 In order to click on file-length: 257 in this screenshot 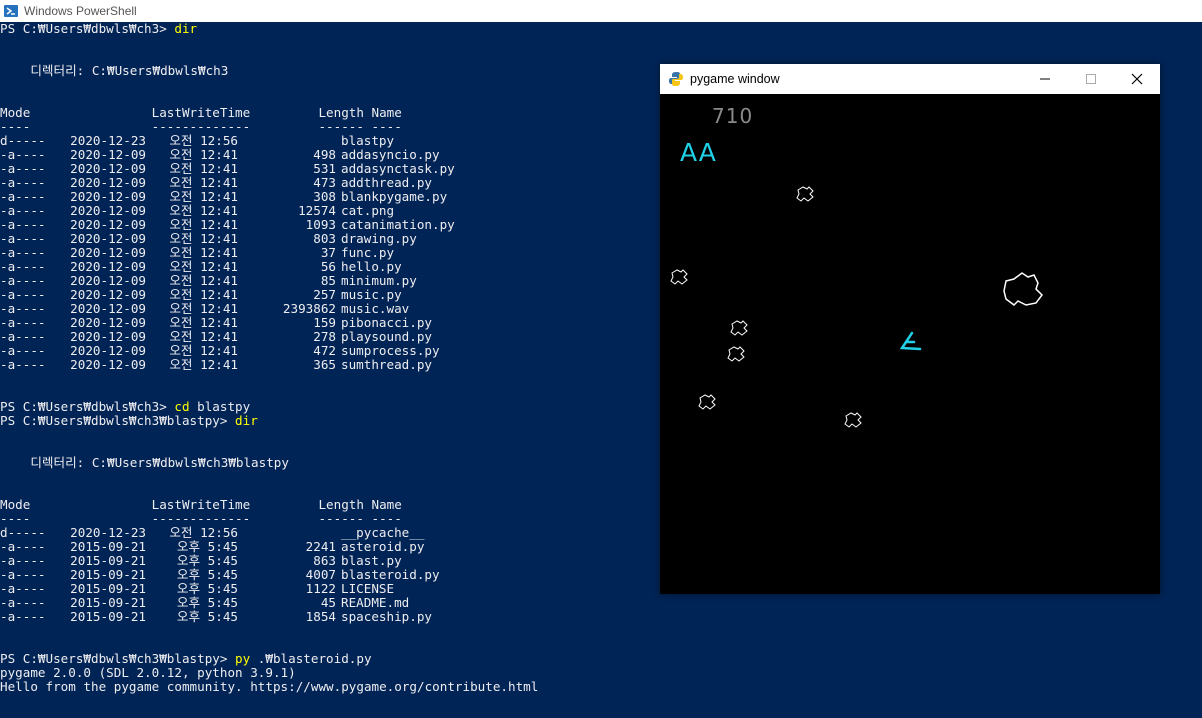, I will do `click(324, 294)`.